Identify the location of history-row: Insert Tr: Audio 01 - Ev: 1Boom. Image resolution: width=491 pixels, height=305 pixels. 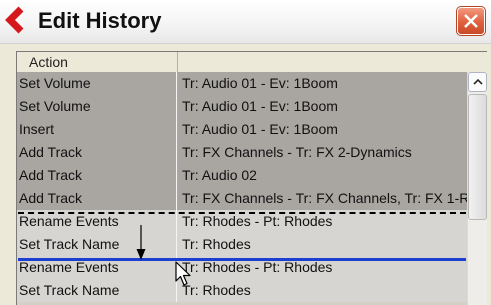
(242, 129).